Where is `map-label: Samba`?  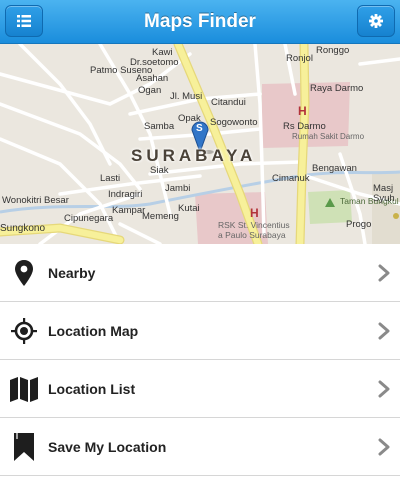 map-label: Samba is located at coordinates (159, 126).